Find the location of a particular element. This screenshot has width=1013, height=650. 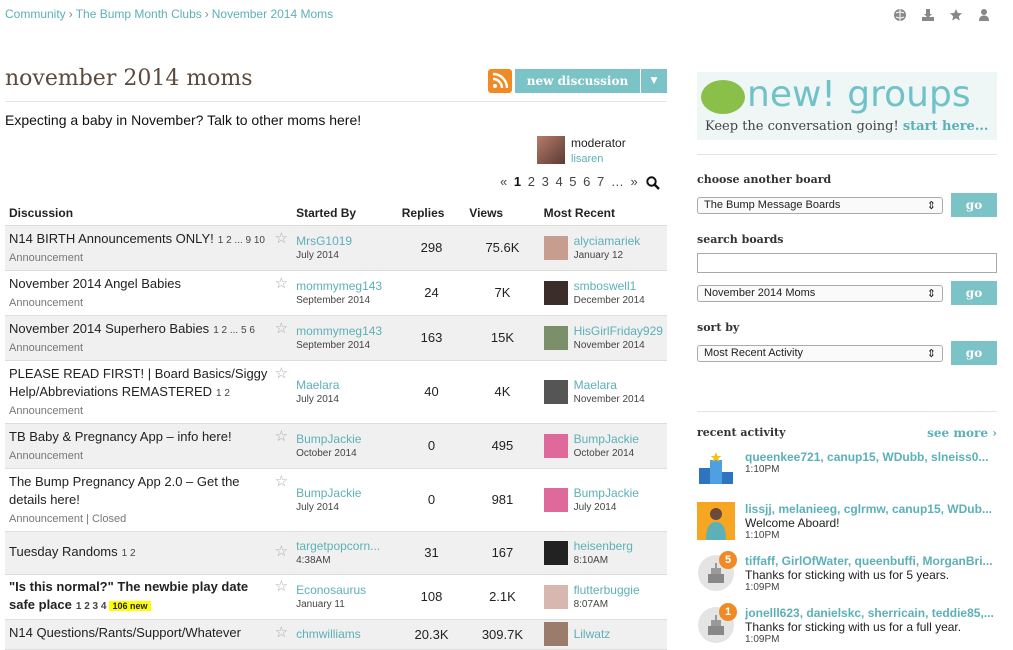

pager-prev: « is located at coordinates (503, 181).